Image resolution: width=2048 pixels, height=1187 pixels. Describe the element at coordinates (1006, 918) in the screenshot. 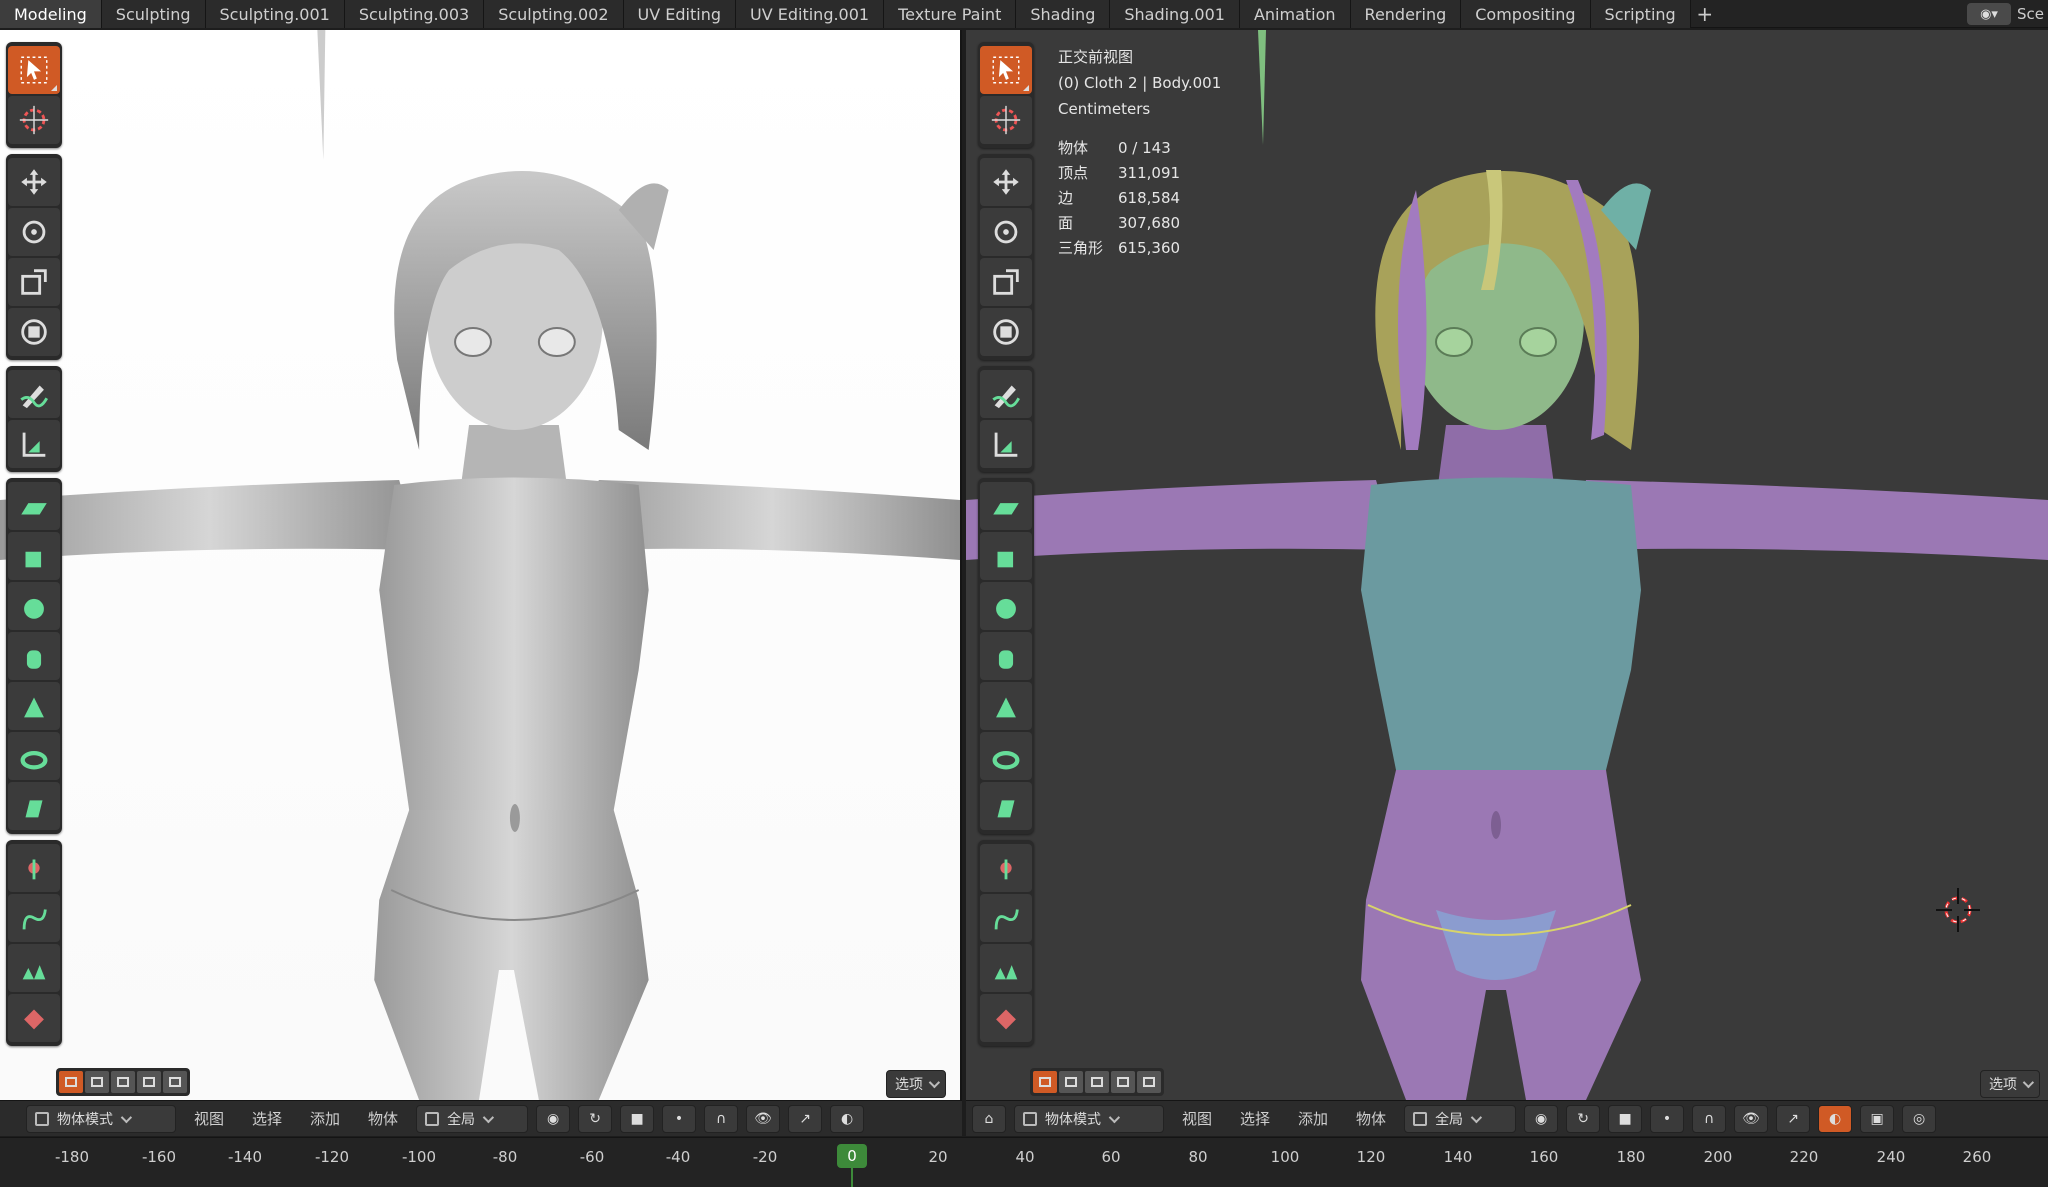

I see `add-curve-icon` at that location.